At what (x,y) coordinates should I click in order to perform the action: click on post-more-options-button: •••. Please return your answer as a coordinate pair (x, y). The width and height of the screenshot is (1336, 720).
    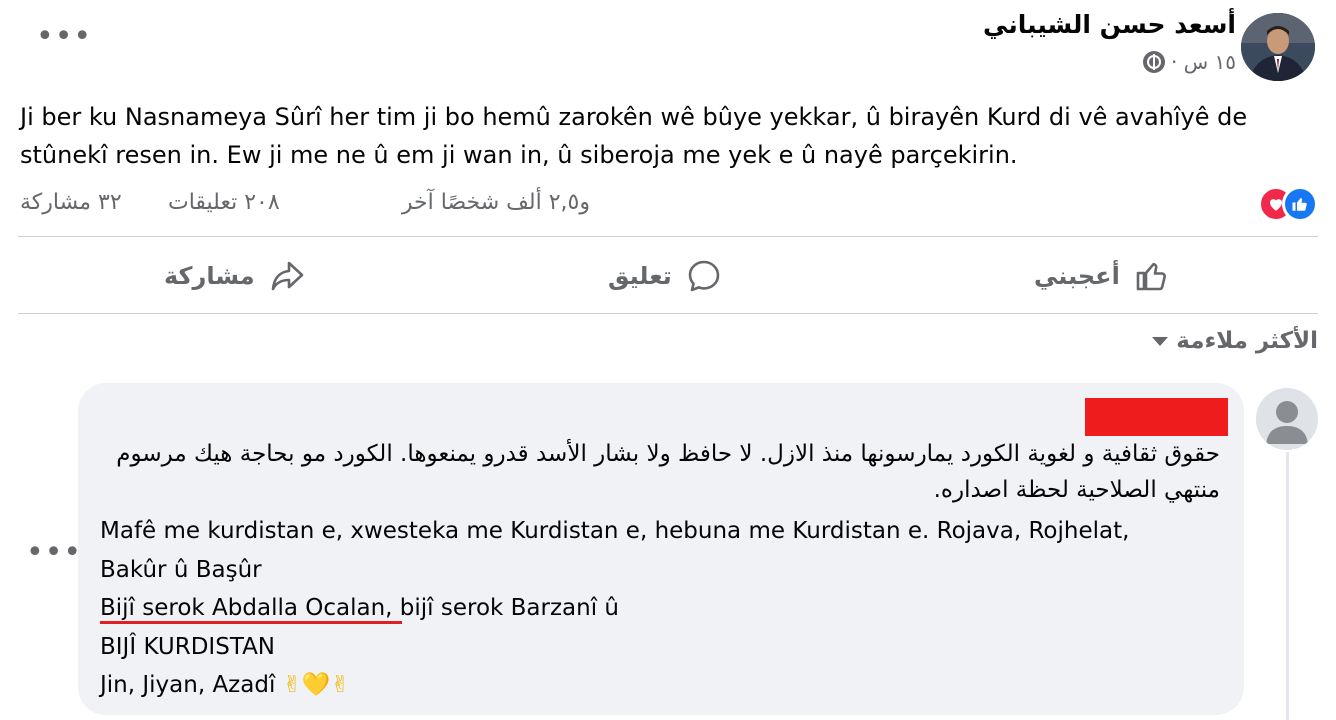
    Looking at the image, I should click on (64, 37).